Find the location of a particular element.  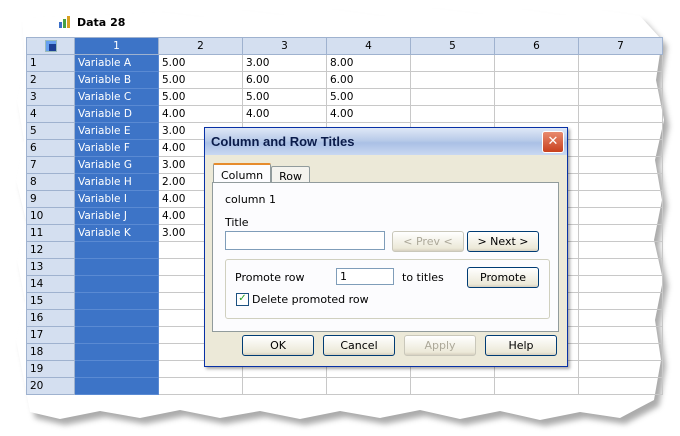

row-header: 1 is located at coordinates (50, 63).